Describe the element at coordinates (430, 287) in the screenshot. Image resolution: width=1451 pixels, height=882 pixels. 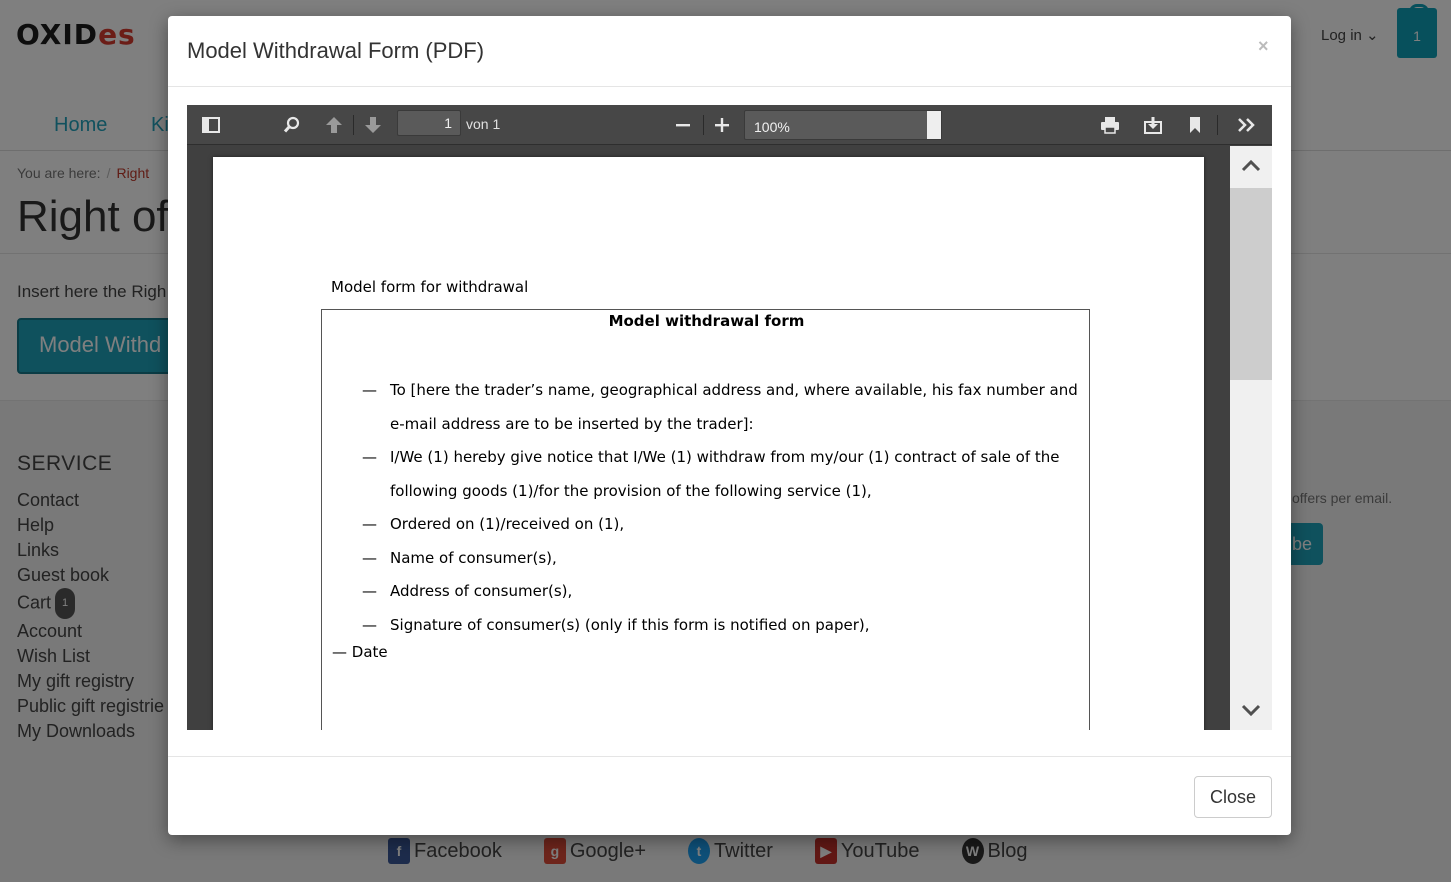
I see `pdf-intro-text: Model form for withdrawal` at that location.